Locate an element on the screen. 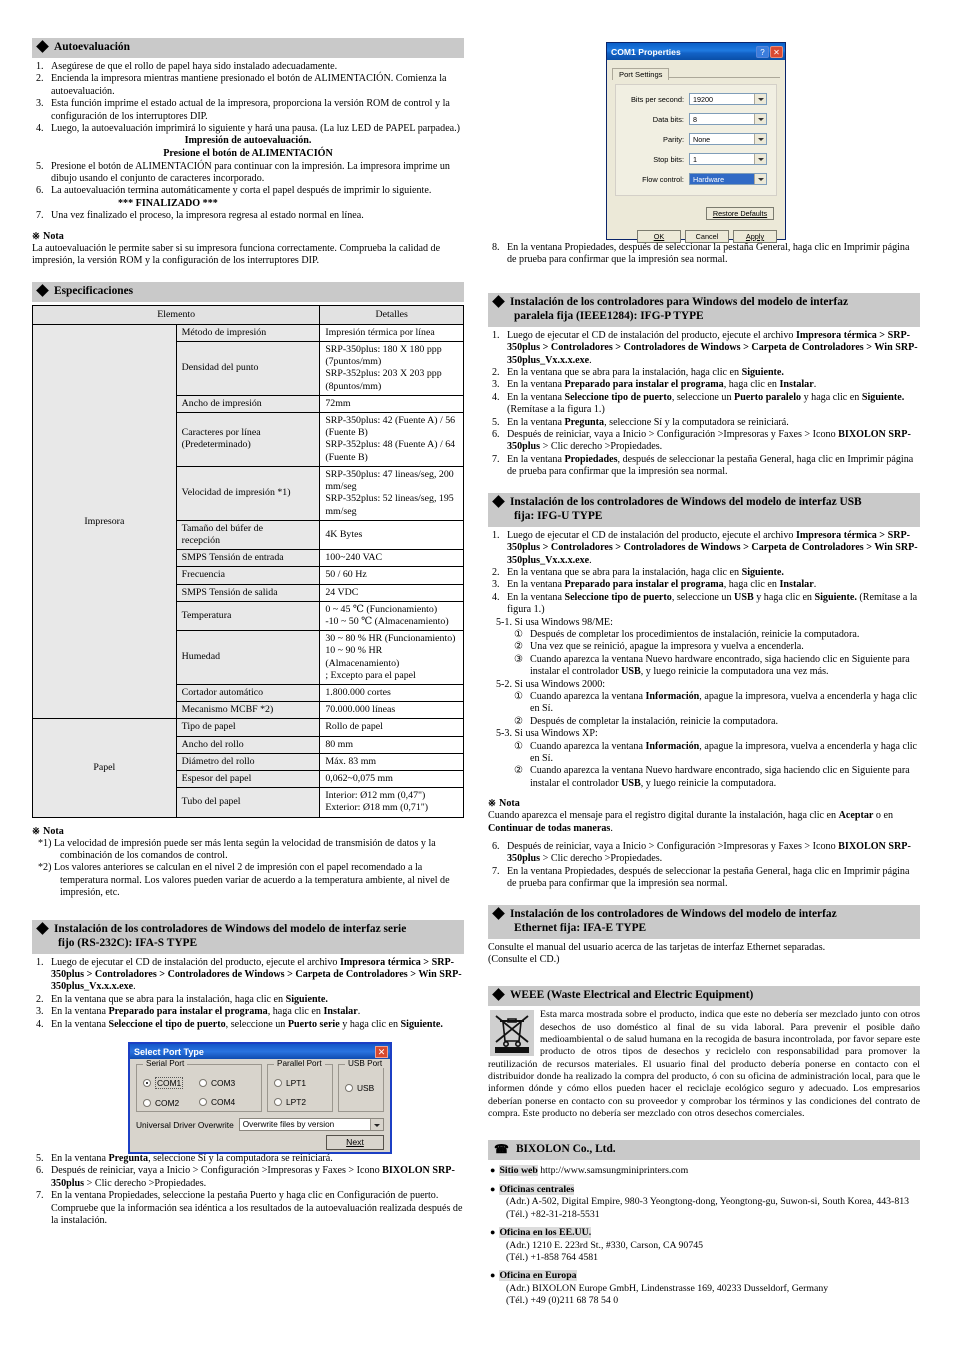 This screenshot has height=1350, width=954. radio-com2: COM2 is located at coordinates (161, 1103).